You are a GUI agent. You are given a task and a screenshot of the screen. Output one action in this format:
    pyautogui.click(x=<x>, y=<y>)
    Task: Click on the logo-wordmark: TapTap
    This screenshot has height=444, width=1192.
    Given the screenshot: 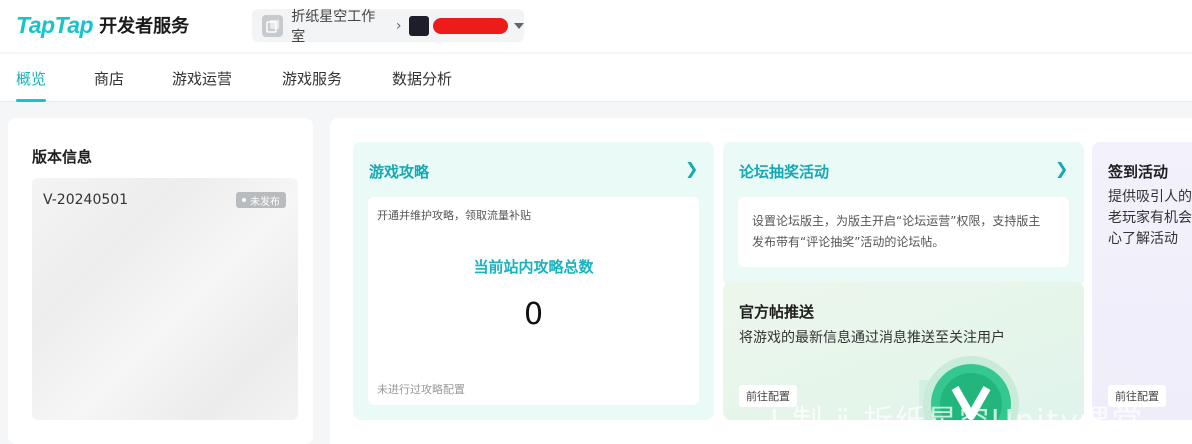 What is the action you would take?
    pyautogui.click(x=55, y=24)
    